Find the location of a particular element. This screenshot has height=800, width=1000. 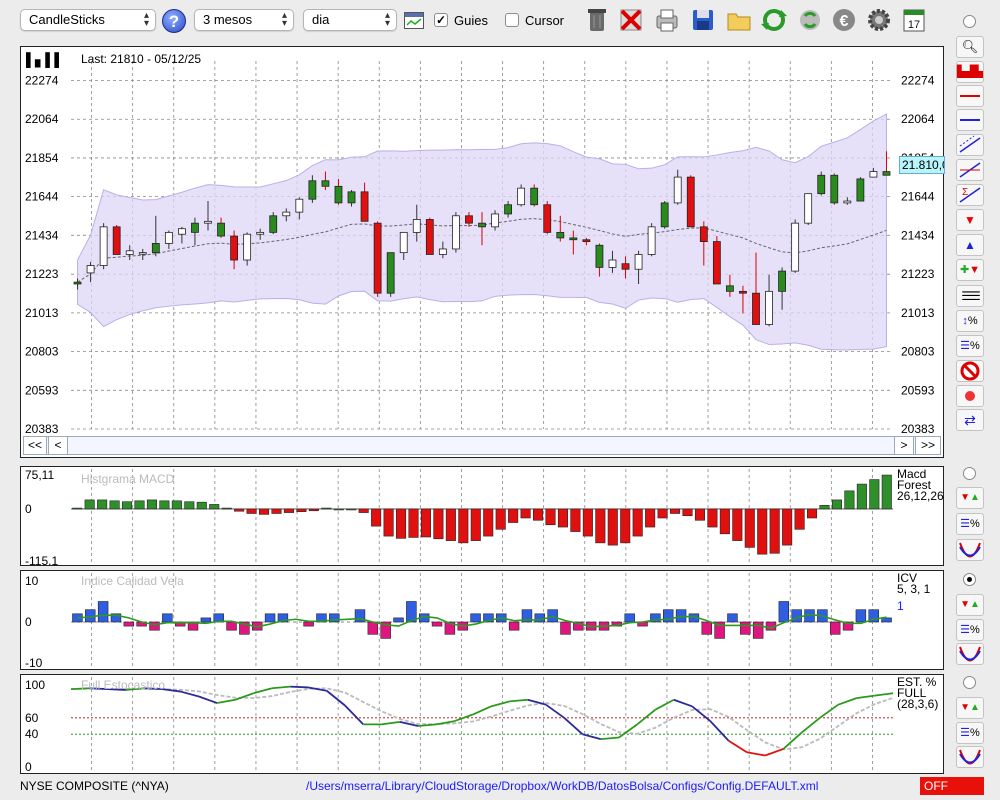

macd-percent-button: ☰% is located at coordinates (970, 524).